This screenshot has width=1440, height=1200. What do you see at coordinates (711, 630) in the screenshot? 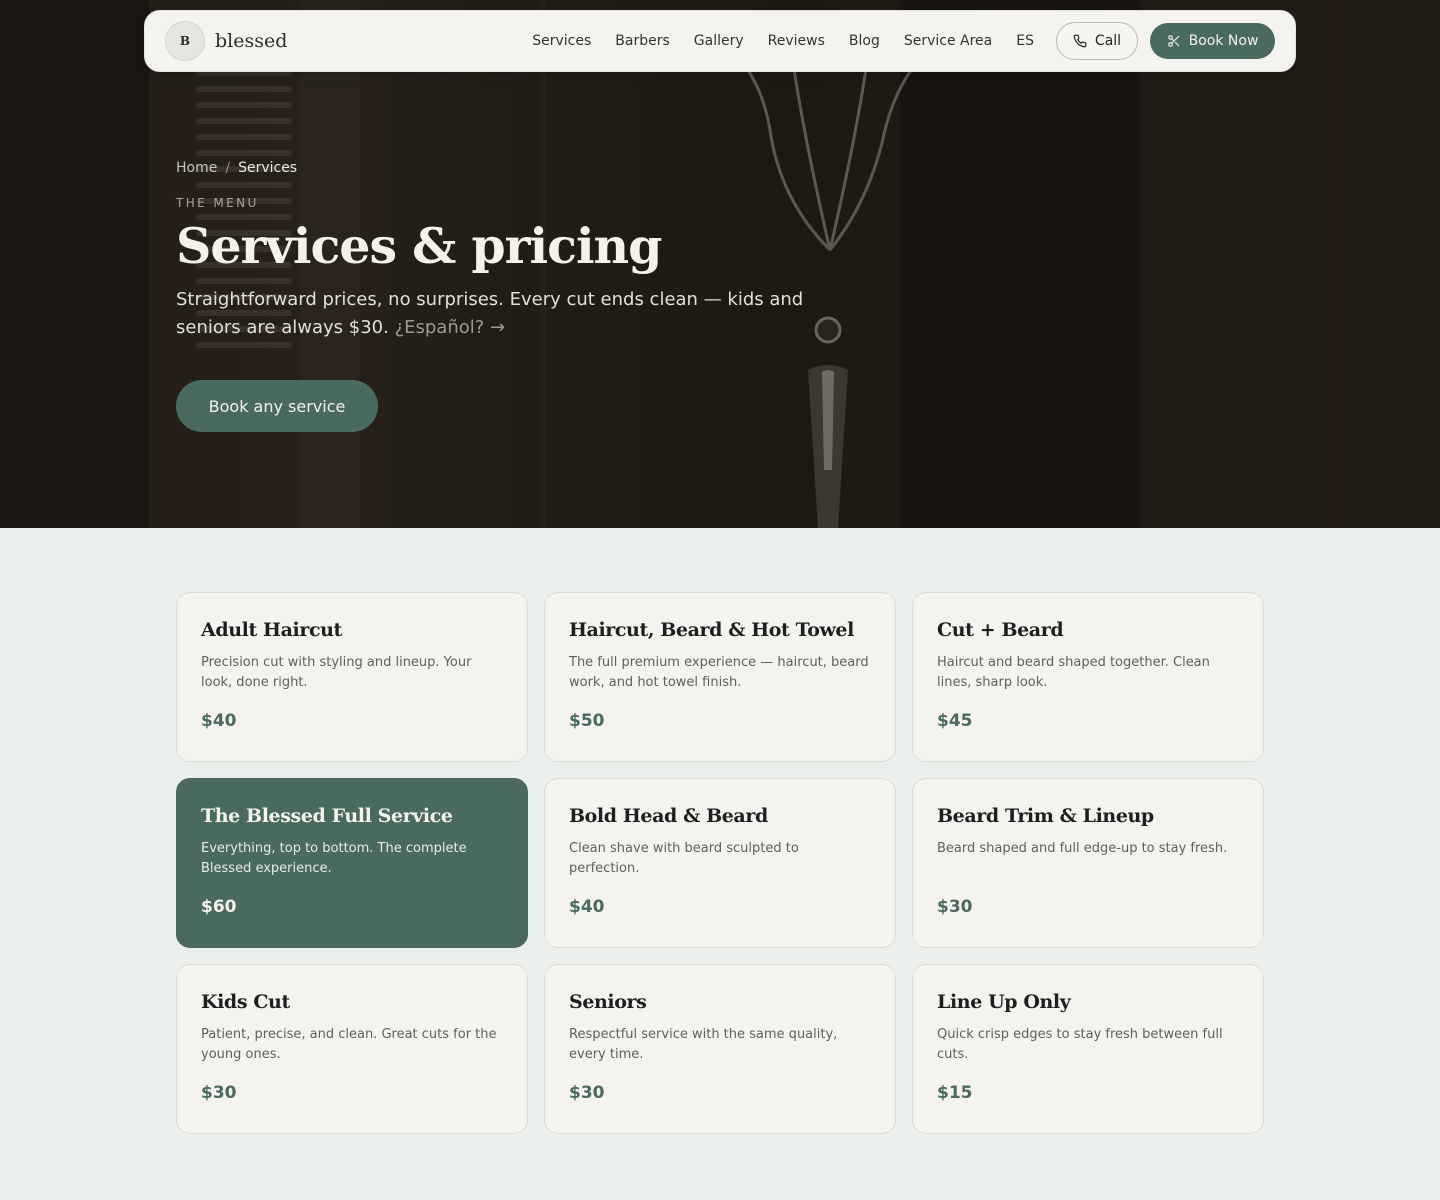
I see `service-title: Haircut, Beard & Hot Towel` at bounding box center [711, 630].